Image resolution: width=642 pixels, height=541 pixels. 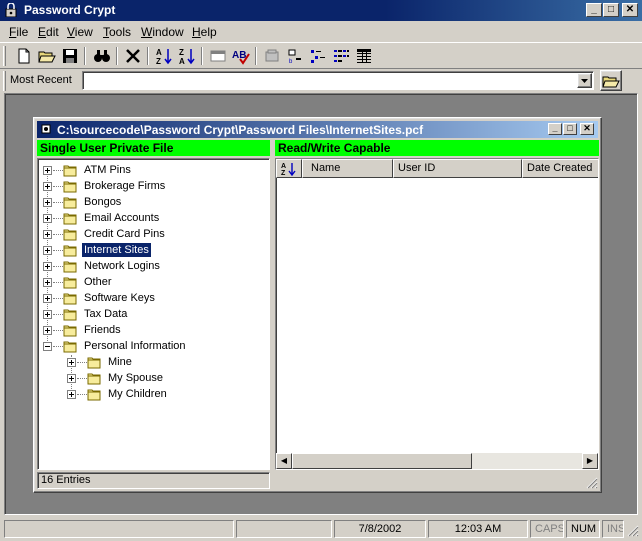 What do you see at coordinates (70, 56) in the screenshot?
I see `save-icon` at bounding box center [70, 56].